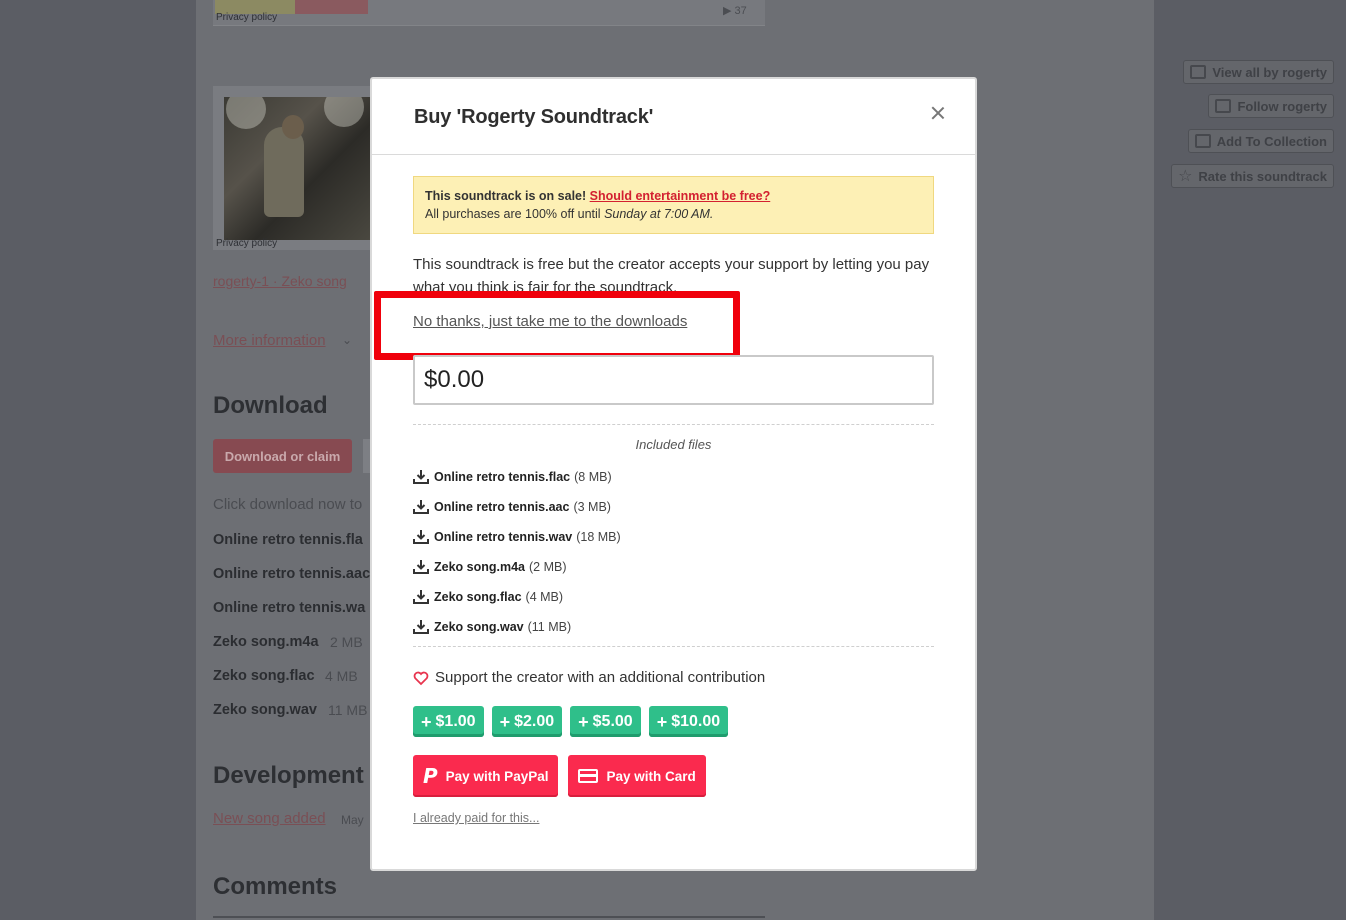 The image size is (1346, 920). Describe the element at coordinates (295, 775) in the screenshot. I see `devlog-heading: Development l` at that location.